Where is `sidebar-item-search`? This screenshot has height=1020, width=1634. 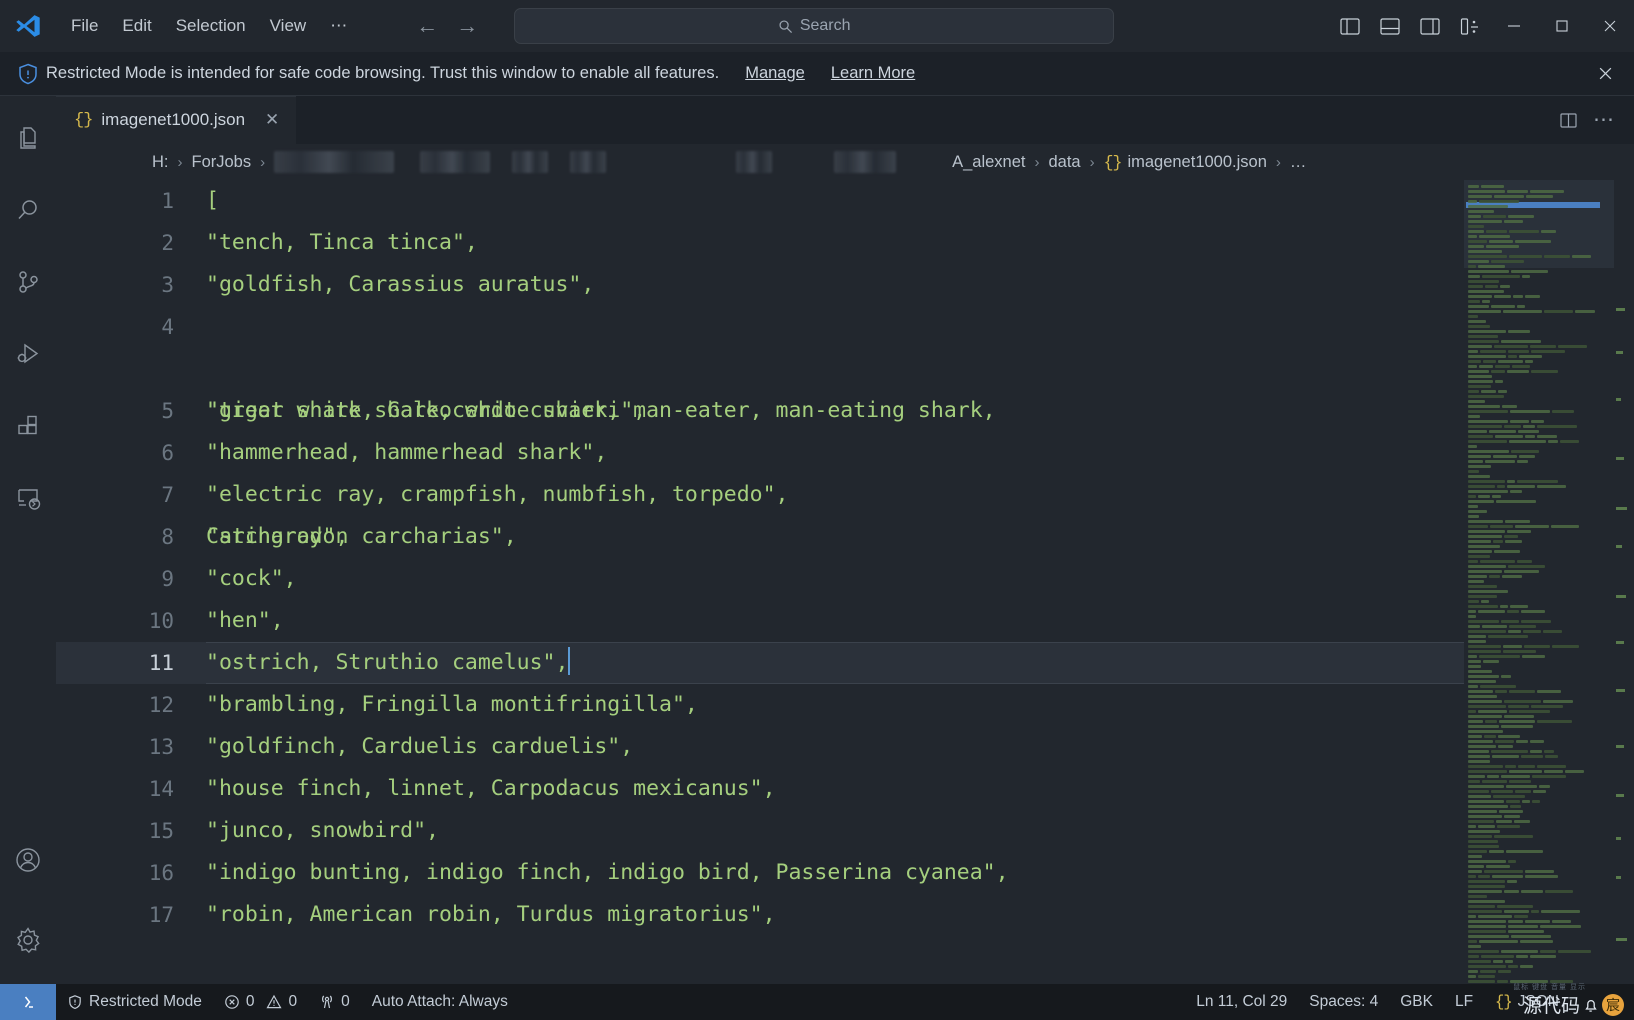
sidebar-item-search is located at coordinates (28, 210).